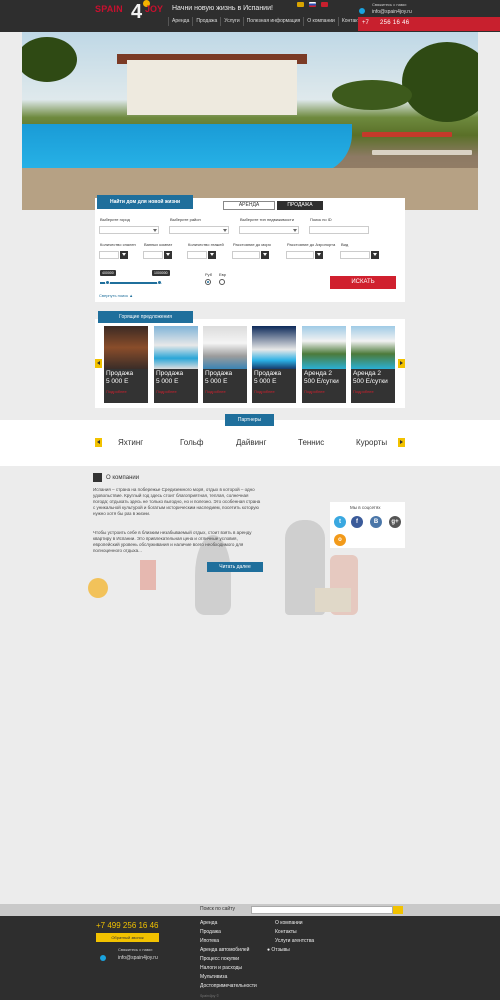 This screenshot has width=500, height=1000. I want to click on bedrooms-dropdown-button, so click(124, 255).